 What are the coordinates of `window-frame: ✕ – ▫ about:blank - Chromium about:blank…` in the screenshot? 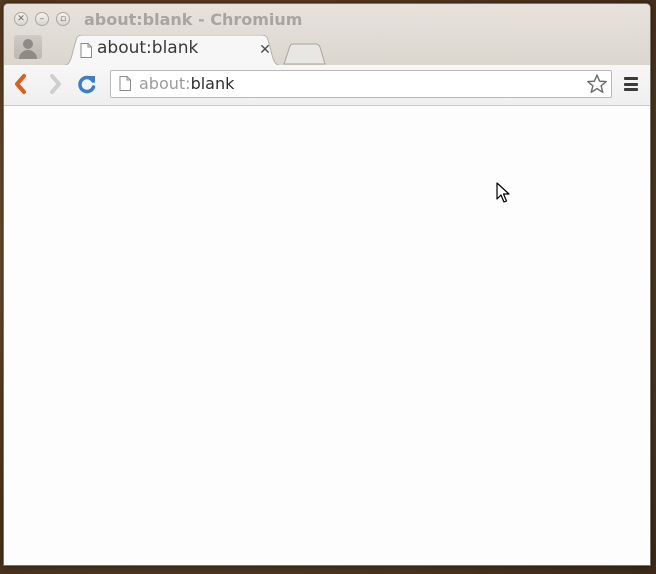 It's located at (327, 37).